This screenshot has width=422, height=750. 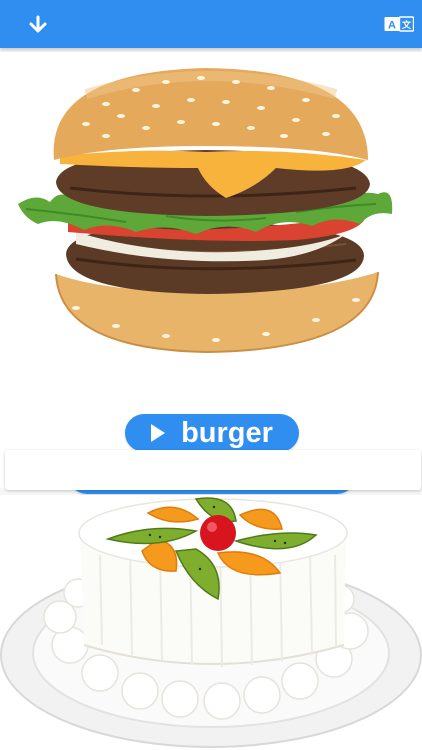 I want to click on svg-text: 文, so click(x=406, y=25).